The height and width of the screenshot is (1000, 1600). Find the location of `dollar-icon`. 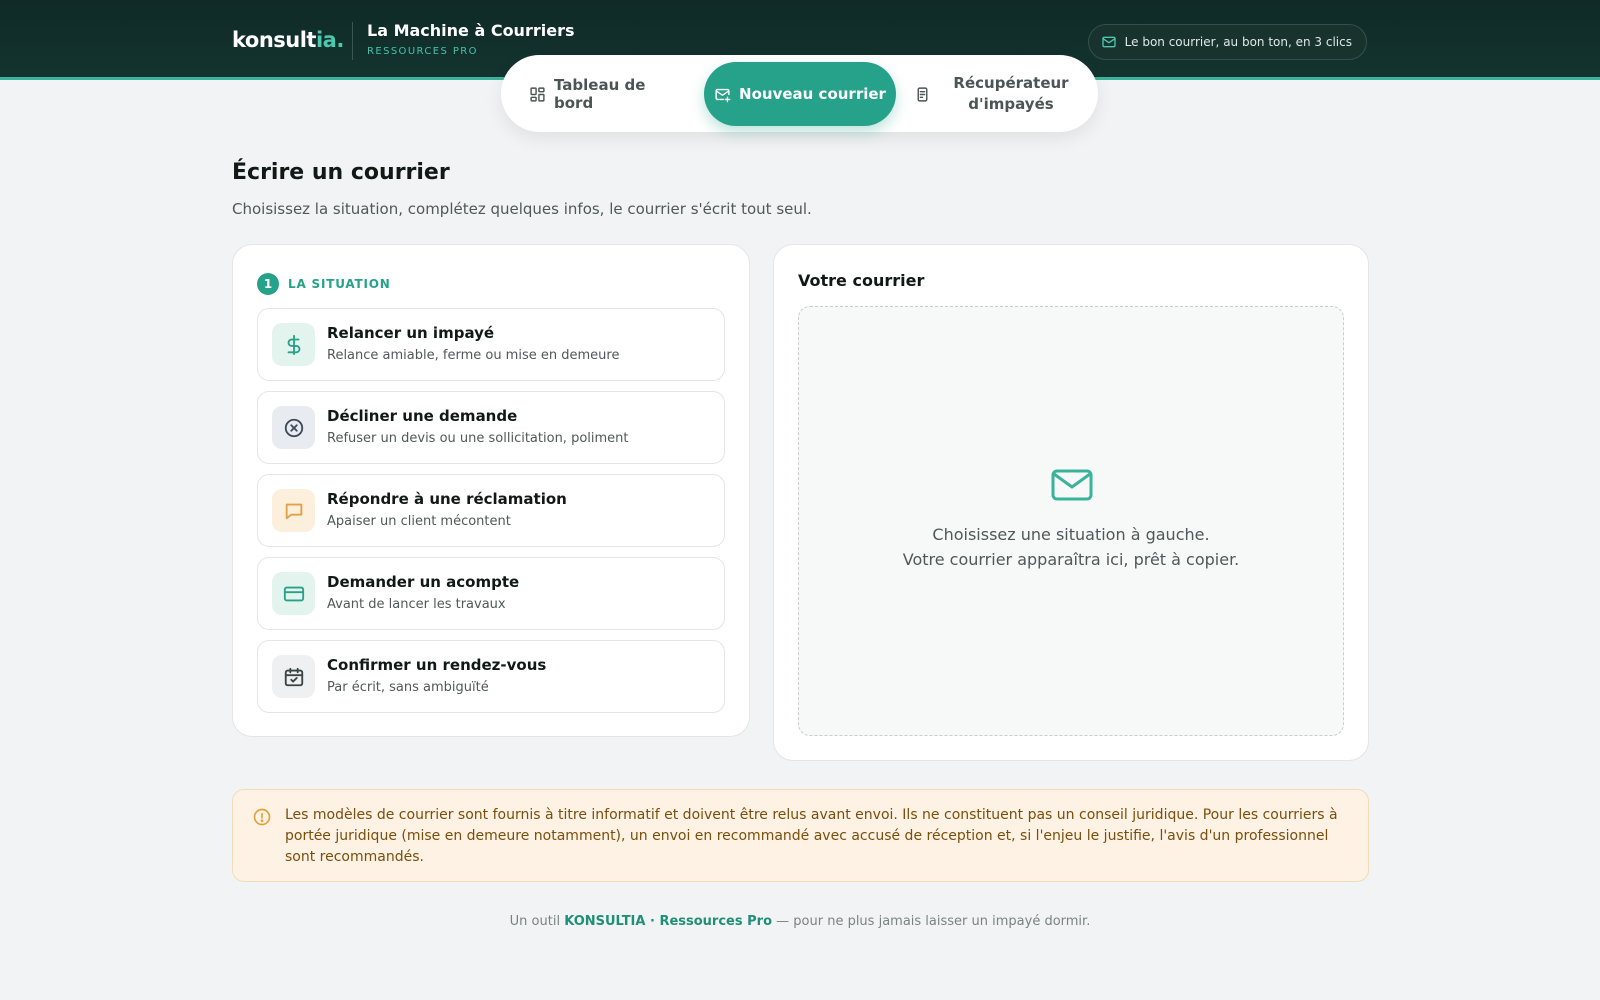

dollar-icon is located at coordinates (293, 344).